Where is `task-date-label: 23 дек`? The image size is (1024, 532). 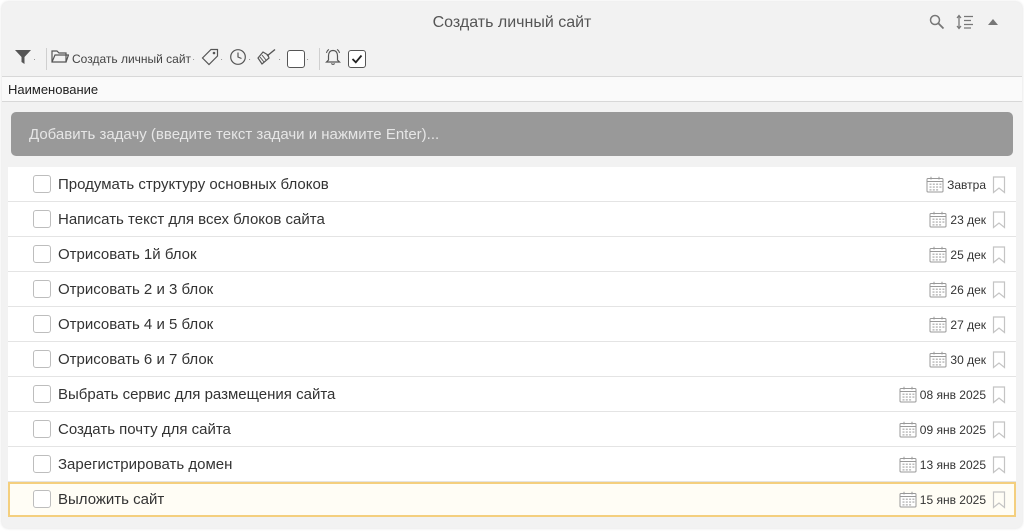
task-date-label: 23 дек is located at coordinates (968, 219).